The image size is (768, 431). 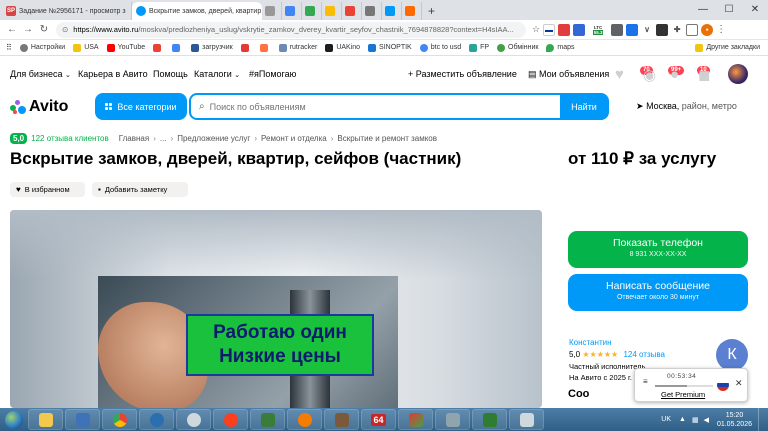 What do you see at coordinates (197, 11) in the screenshot?
I see `tab-avito: Вскрытие замков, дверей, квартир ✕` at bounding box center [197, 11].